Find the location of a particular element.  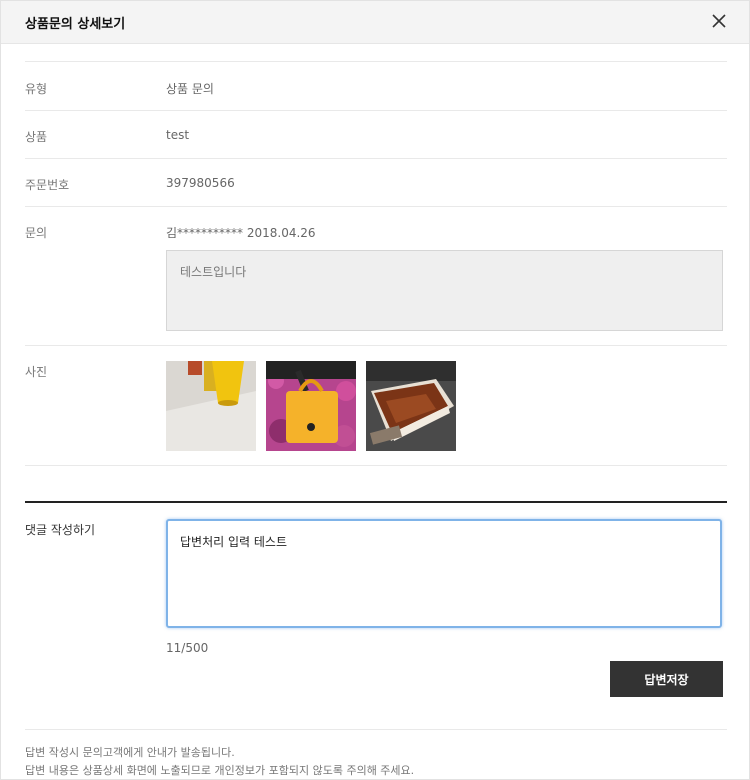

section-divider is located at coordinates (376, 502).